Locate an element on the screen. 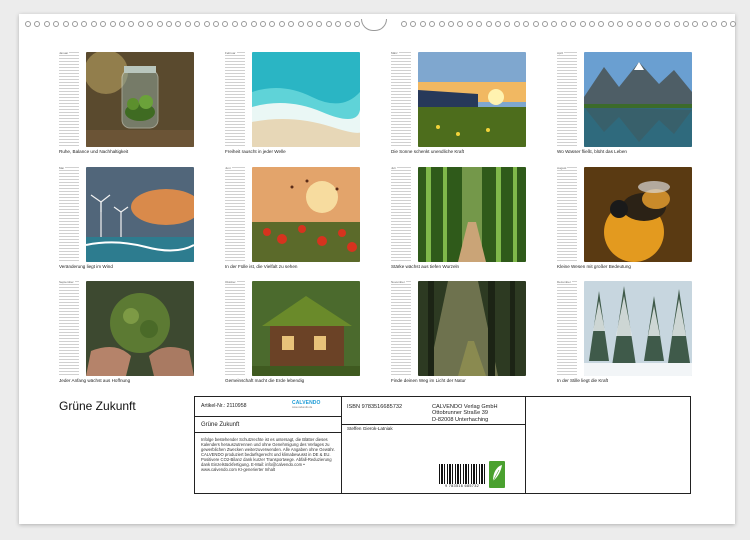 This screenshot has width=750, height=540. article-number: Artikel-Nr.: 2110958 is located at coordinates (224, 406).